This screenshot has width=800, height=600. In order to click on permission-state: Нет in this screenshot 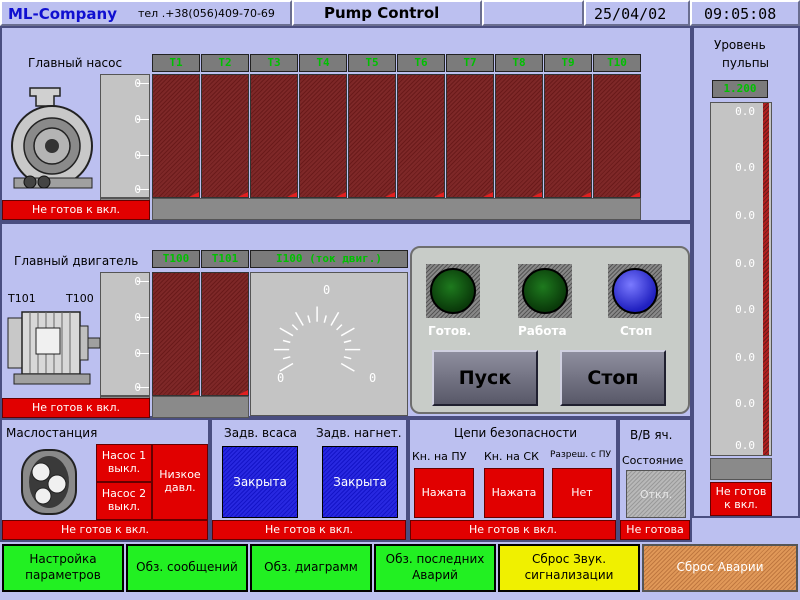, I will do `click(582, 493)`.